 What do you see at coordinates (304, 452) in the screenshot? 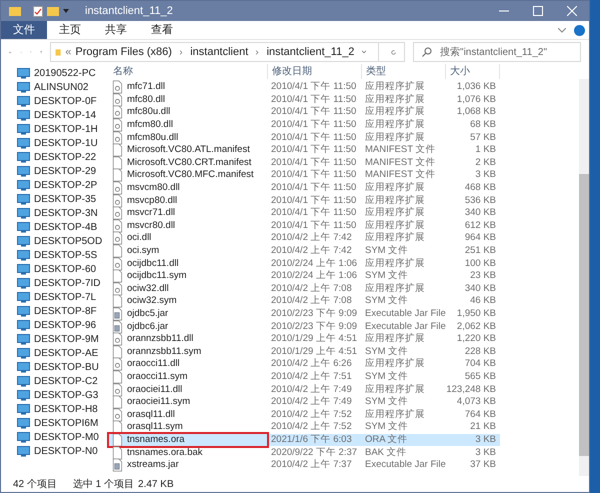
I see `file-row: tnsnames.ora.bak 2020/9/22 下午 2:37 BAK 文件 3 KB` at bounding box center [304, 452].